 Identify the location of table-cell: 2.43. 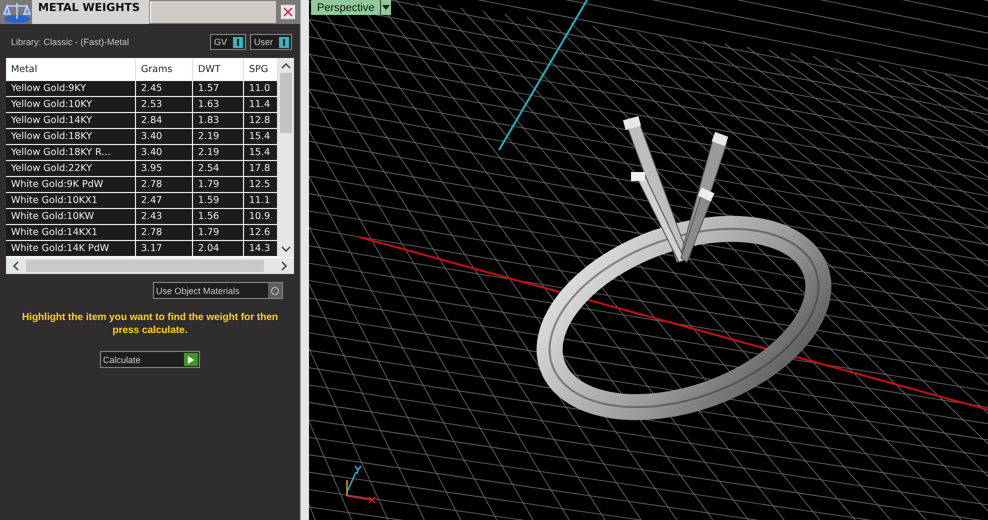
(164, 217).